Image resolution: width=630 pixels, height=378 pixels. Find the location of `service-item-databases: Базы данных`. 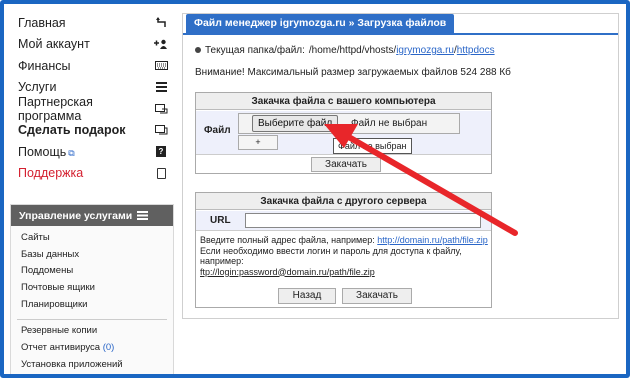

service-item-databases: Базы данных is located at coordinates (92, 255).